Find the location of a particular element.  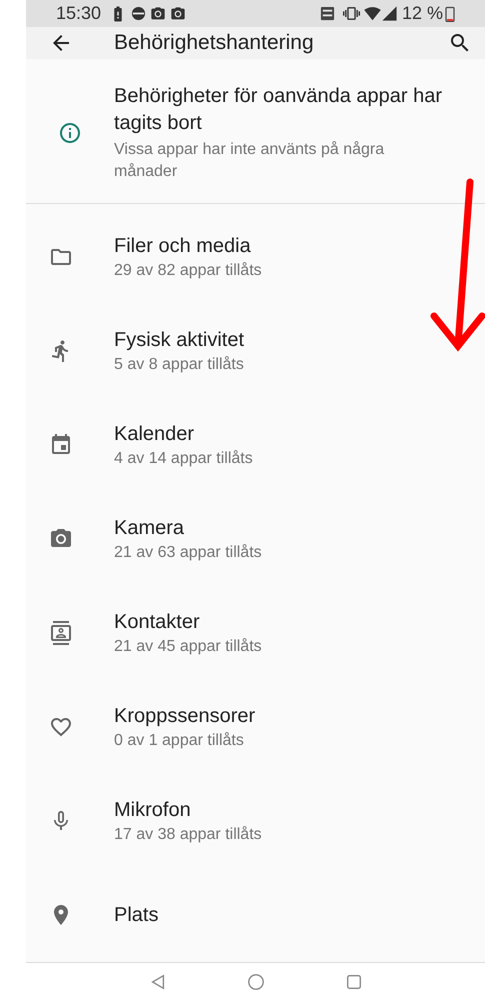

status-time: 15:30 is located at coordinates (79, 13).